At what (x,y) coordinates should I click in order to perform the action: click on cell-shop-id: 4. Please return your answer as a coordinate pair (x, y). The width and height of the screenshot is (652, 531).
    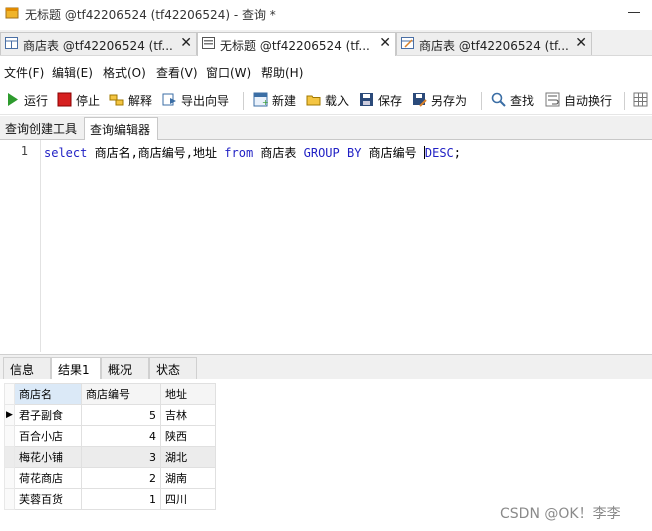
    Looking at the image, I should click on (121, 436).